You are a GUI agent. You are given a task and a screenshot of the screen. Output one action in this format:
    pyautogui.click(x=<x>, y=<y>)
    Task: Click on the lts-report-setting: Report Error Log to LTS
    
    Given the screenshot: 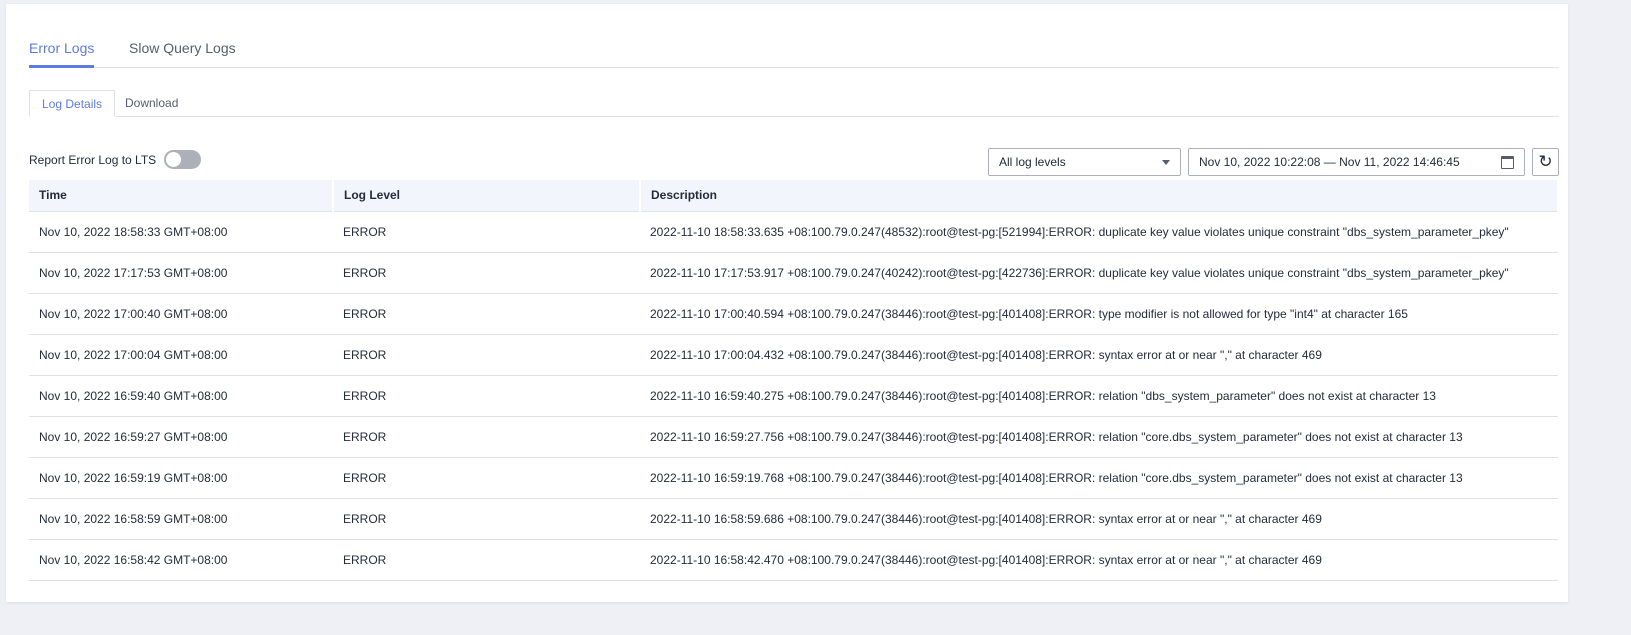 What is the action you would take?
    pyautogui.click(x=115, y=159)
    